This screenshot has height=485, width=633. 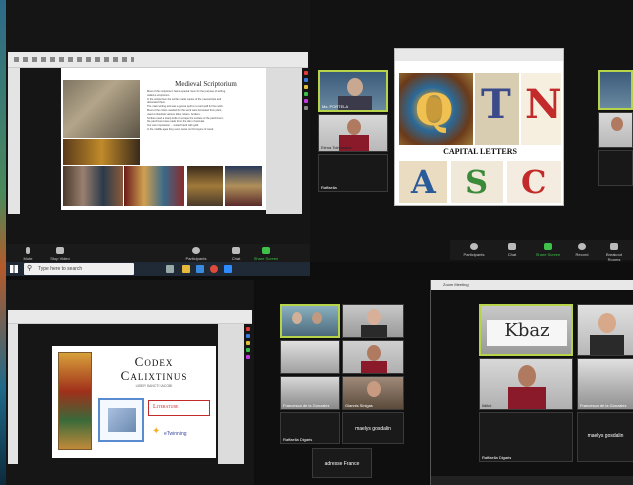 I want to click on search-icon: ⚲, so click(x=30, y=268).